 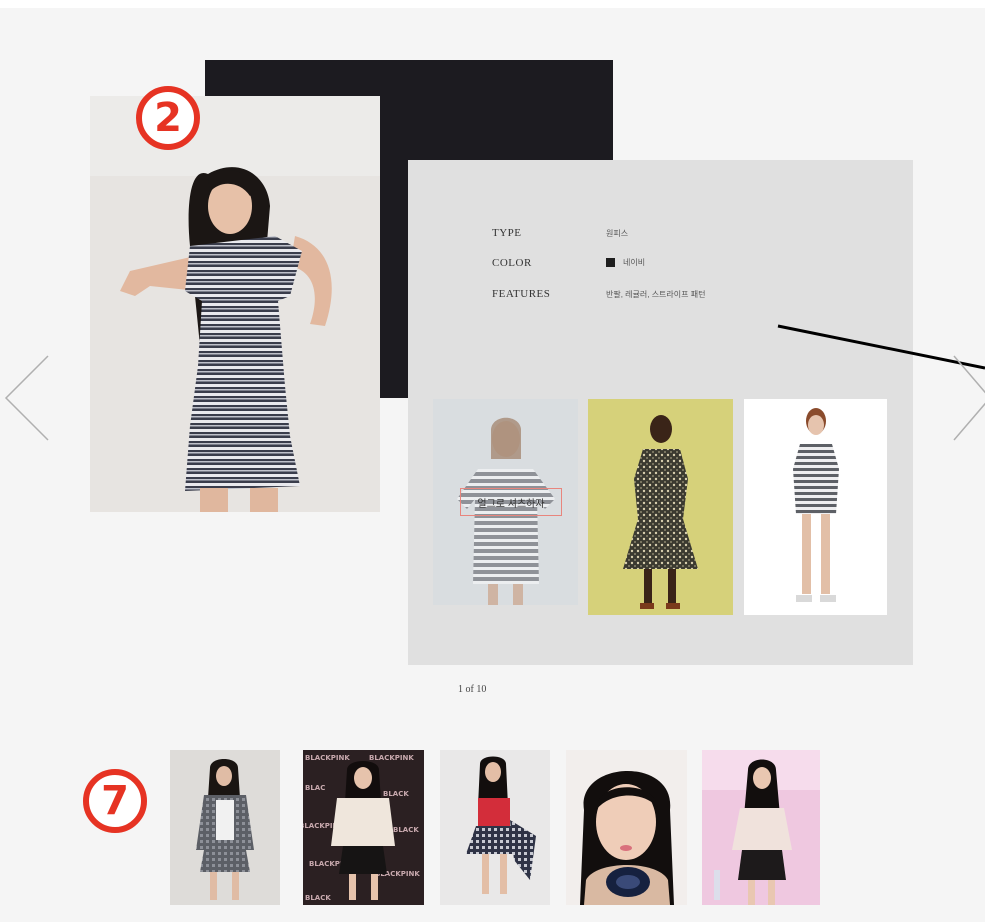 What do you see at coordinates (391, 758) in the screenshot?
I see `banner-text-2: BLACKPINK` at bounding box center [391, 758].